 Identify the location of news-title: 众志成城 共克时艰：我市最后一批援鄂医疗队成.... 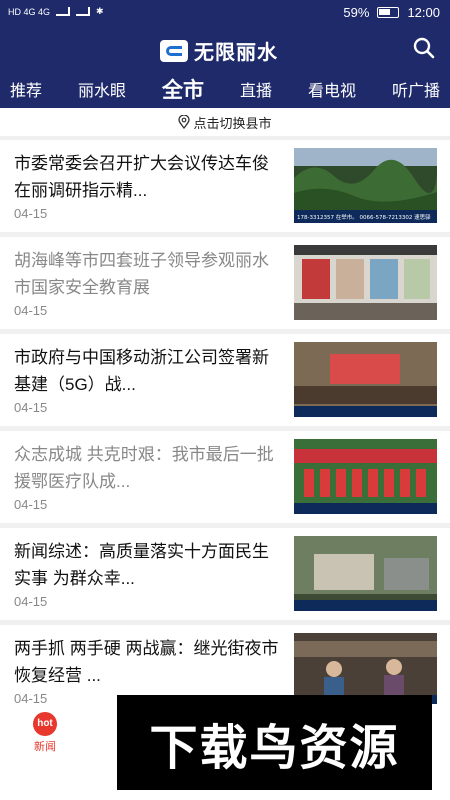
(144, 468).